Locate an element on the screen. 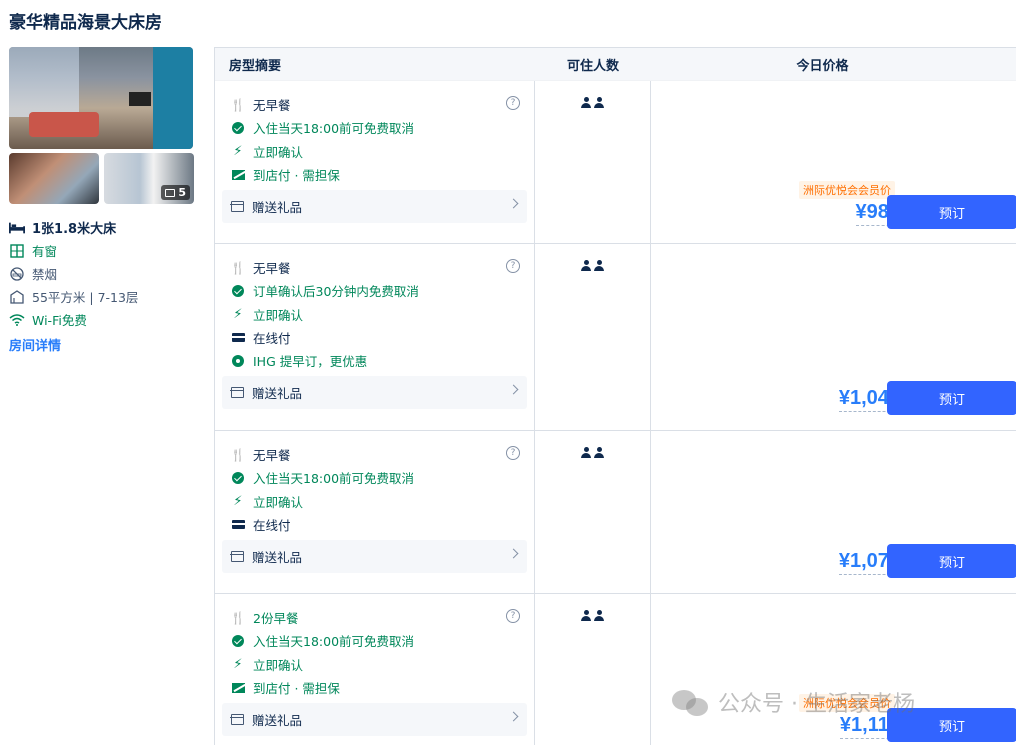 This screenshot has width=1016, height=745. wifi-icon is located at coordinates (17, 320).